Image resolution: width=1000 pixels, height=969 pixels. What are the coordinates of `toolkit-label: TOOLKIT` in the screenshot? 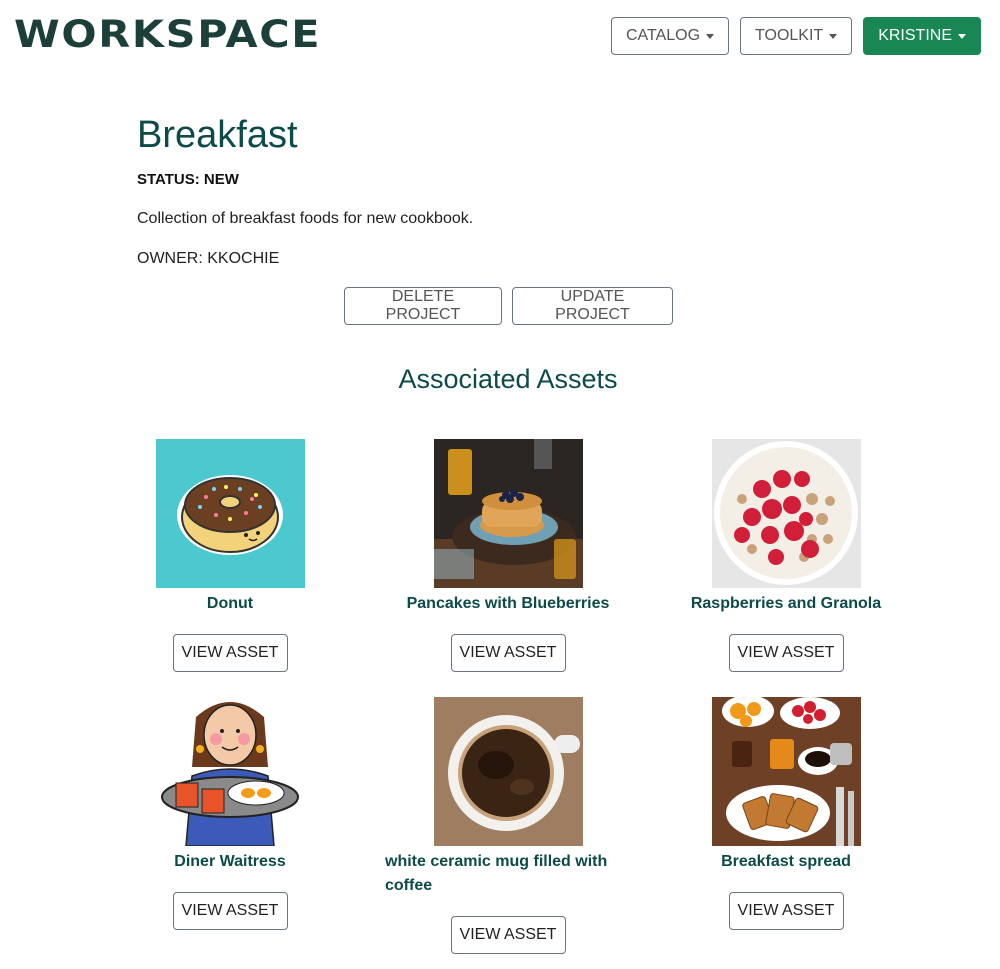 It's located at (789, 35).